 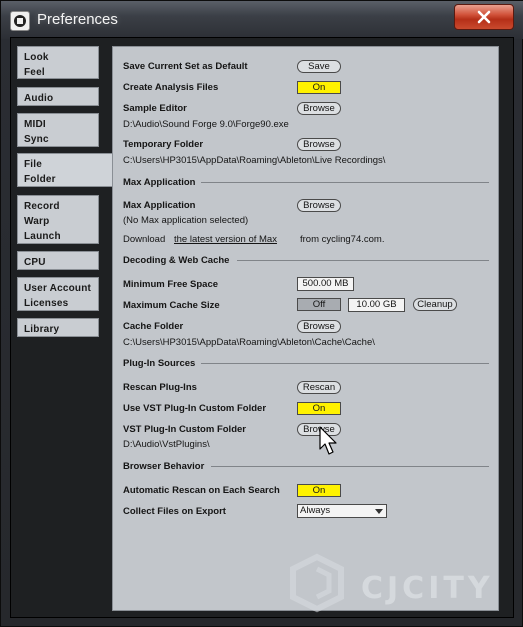 What do you see at coordinates (171, 284) in the screenshot?
I see `min-free-space-label: Minimum Free Space` at bounding box center [171, 284].